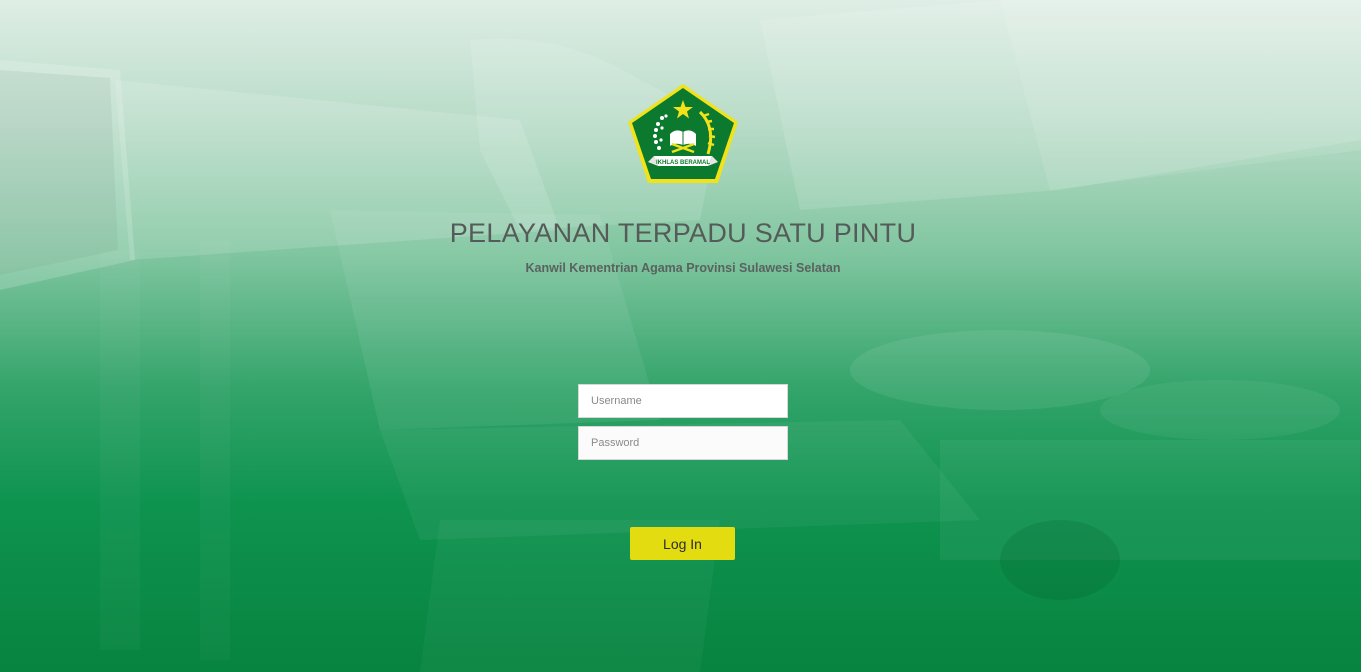 This screenshot has height=672, width=1361. What do you see at coordinates (683, 233) in the screenshot?
I see `page-title: PELAYANAN TERPADU SATU PINTU` at bounding box center [683, 233].